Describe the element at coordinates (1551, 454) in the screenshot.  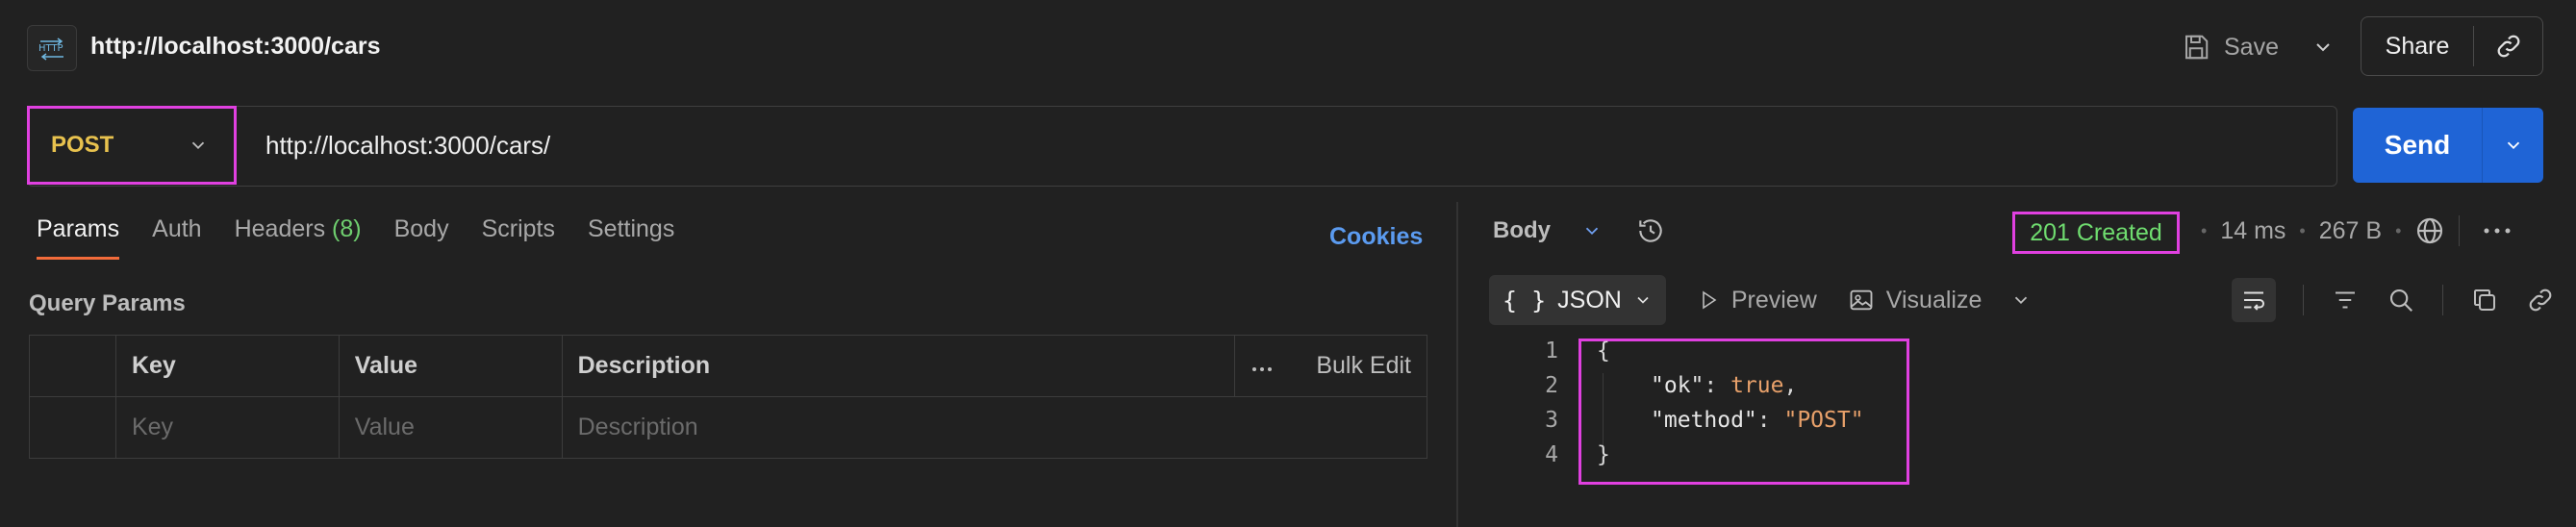
I see `line-number: 4` at that location.